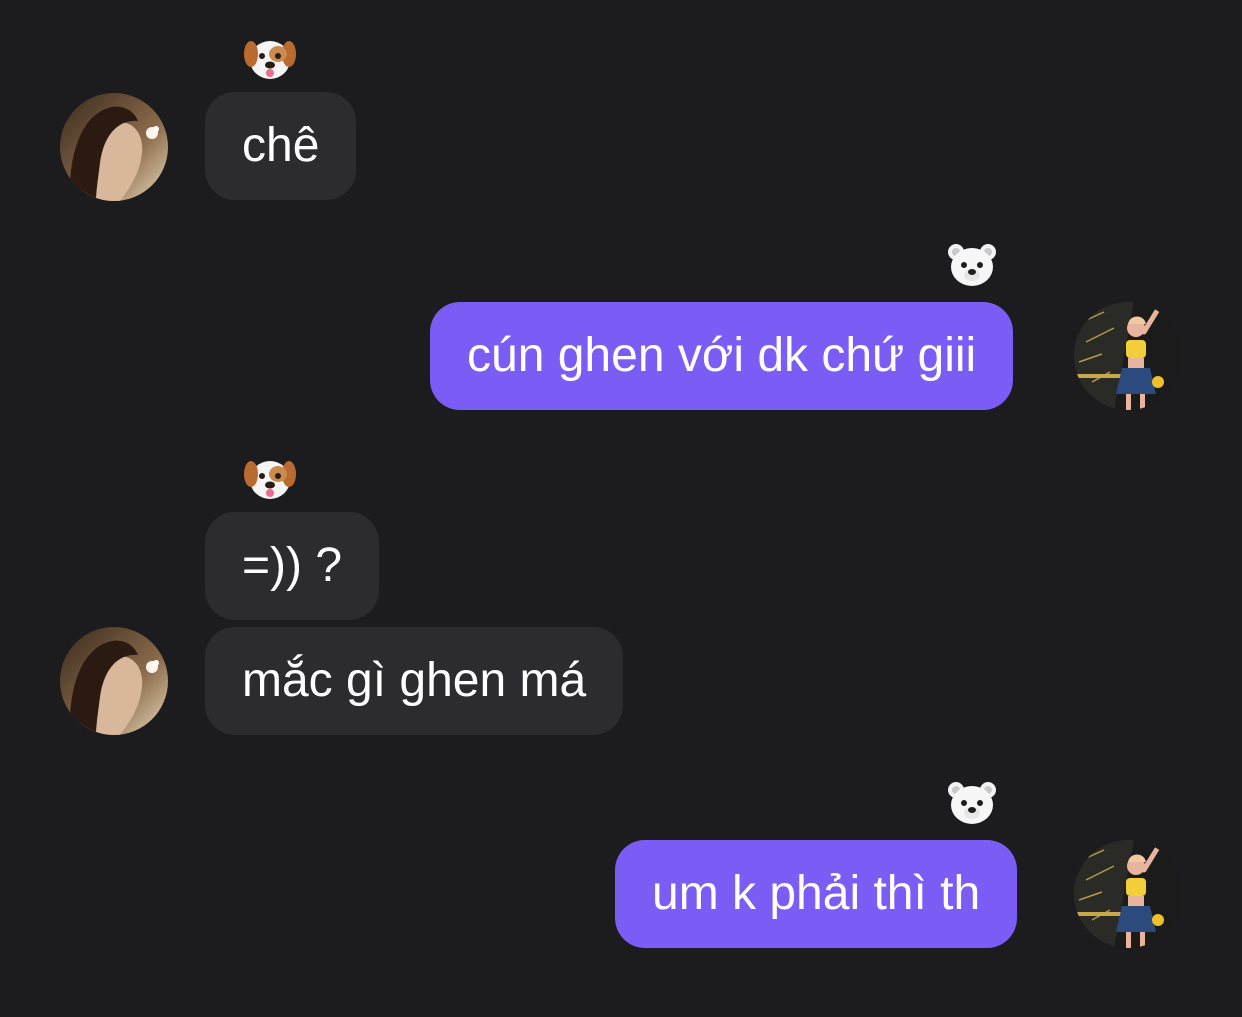 The width and height of the screenshot is (1242, 1017). I want to click on message-text: mắc gì ghen má, so click(414, 680).